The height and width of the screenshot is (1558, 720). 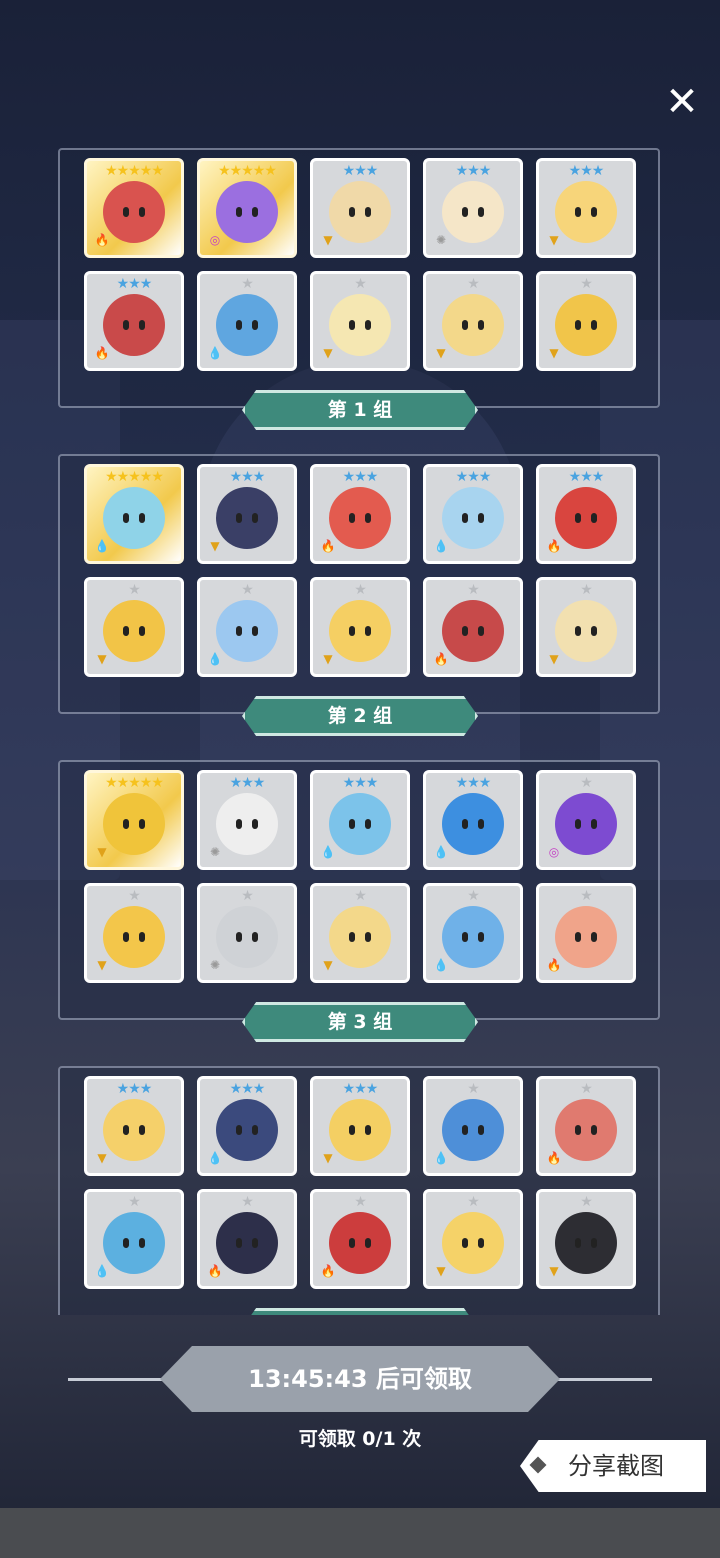 I want to click on hero-card: ★ ✺, so click(x=247, y=933).